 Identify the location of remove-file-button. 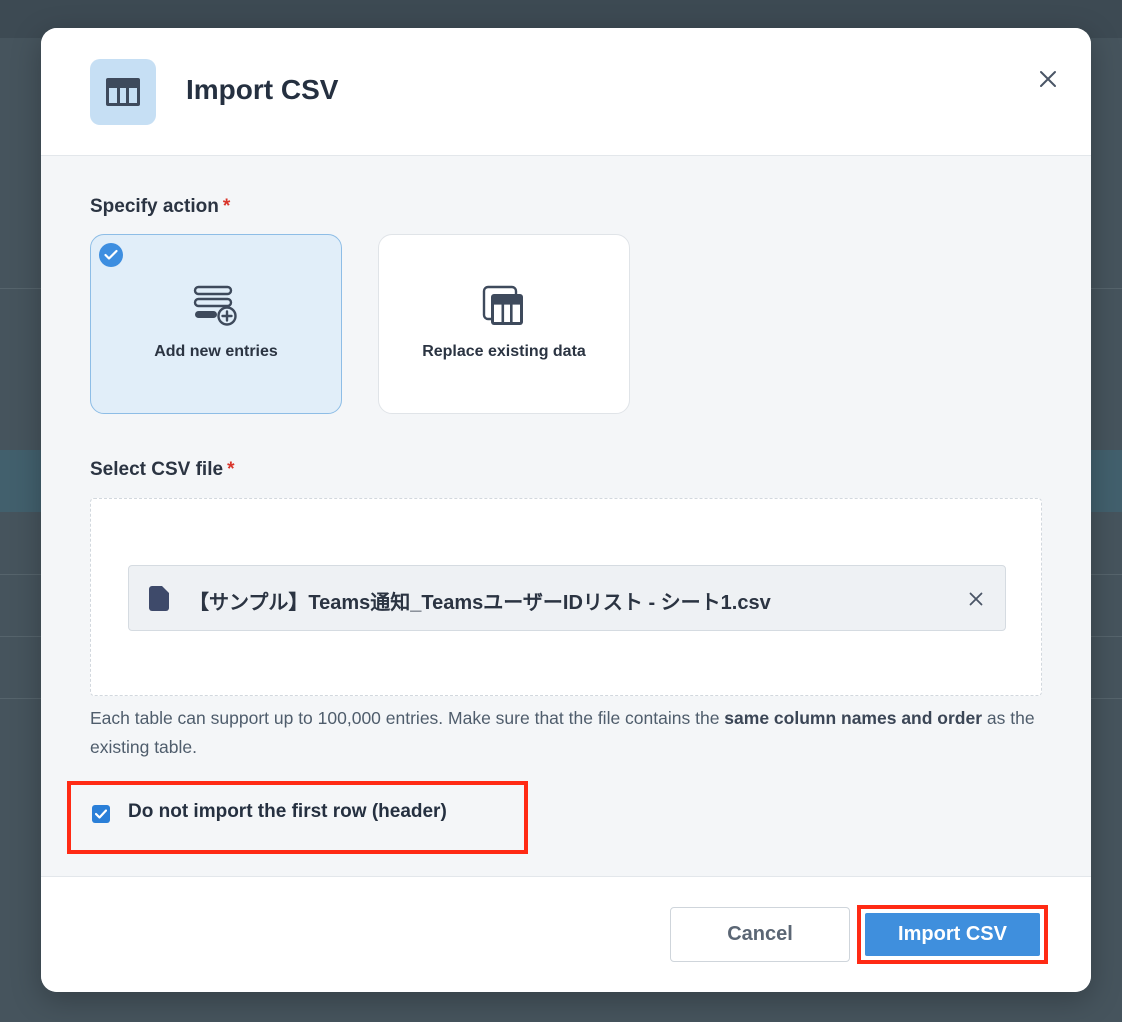
(976, 599).